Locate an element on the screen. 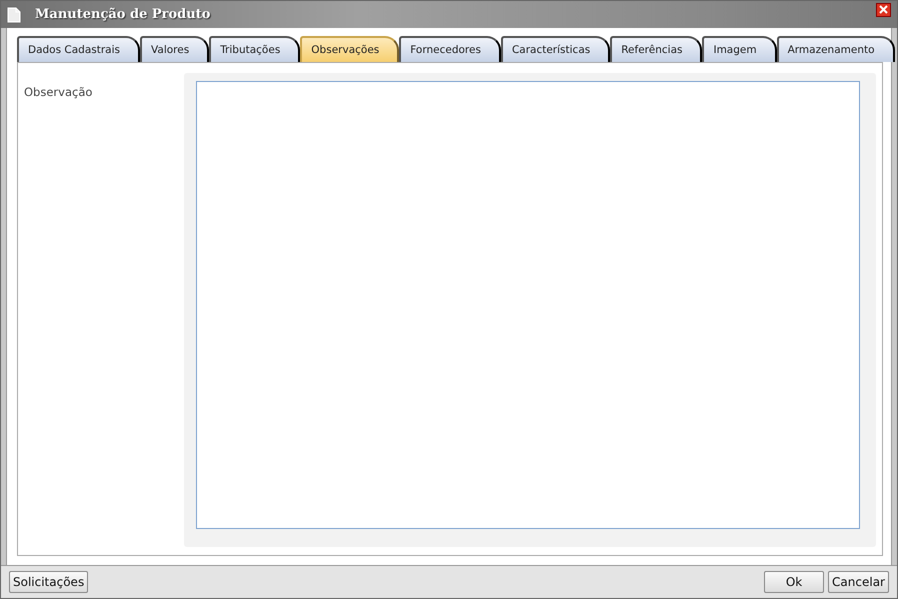  document-icon is located at coordinates (14, 14).